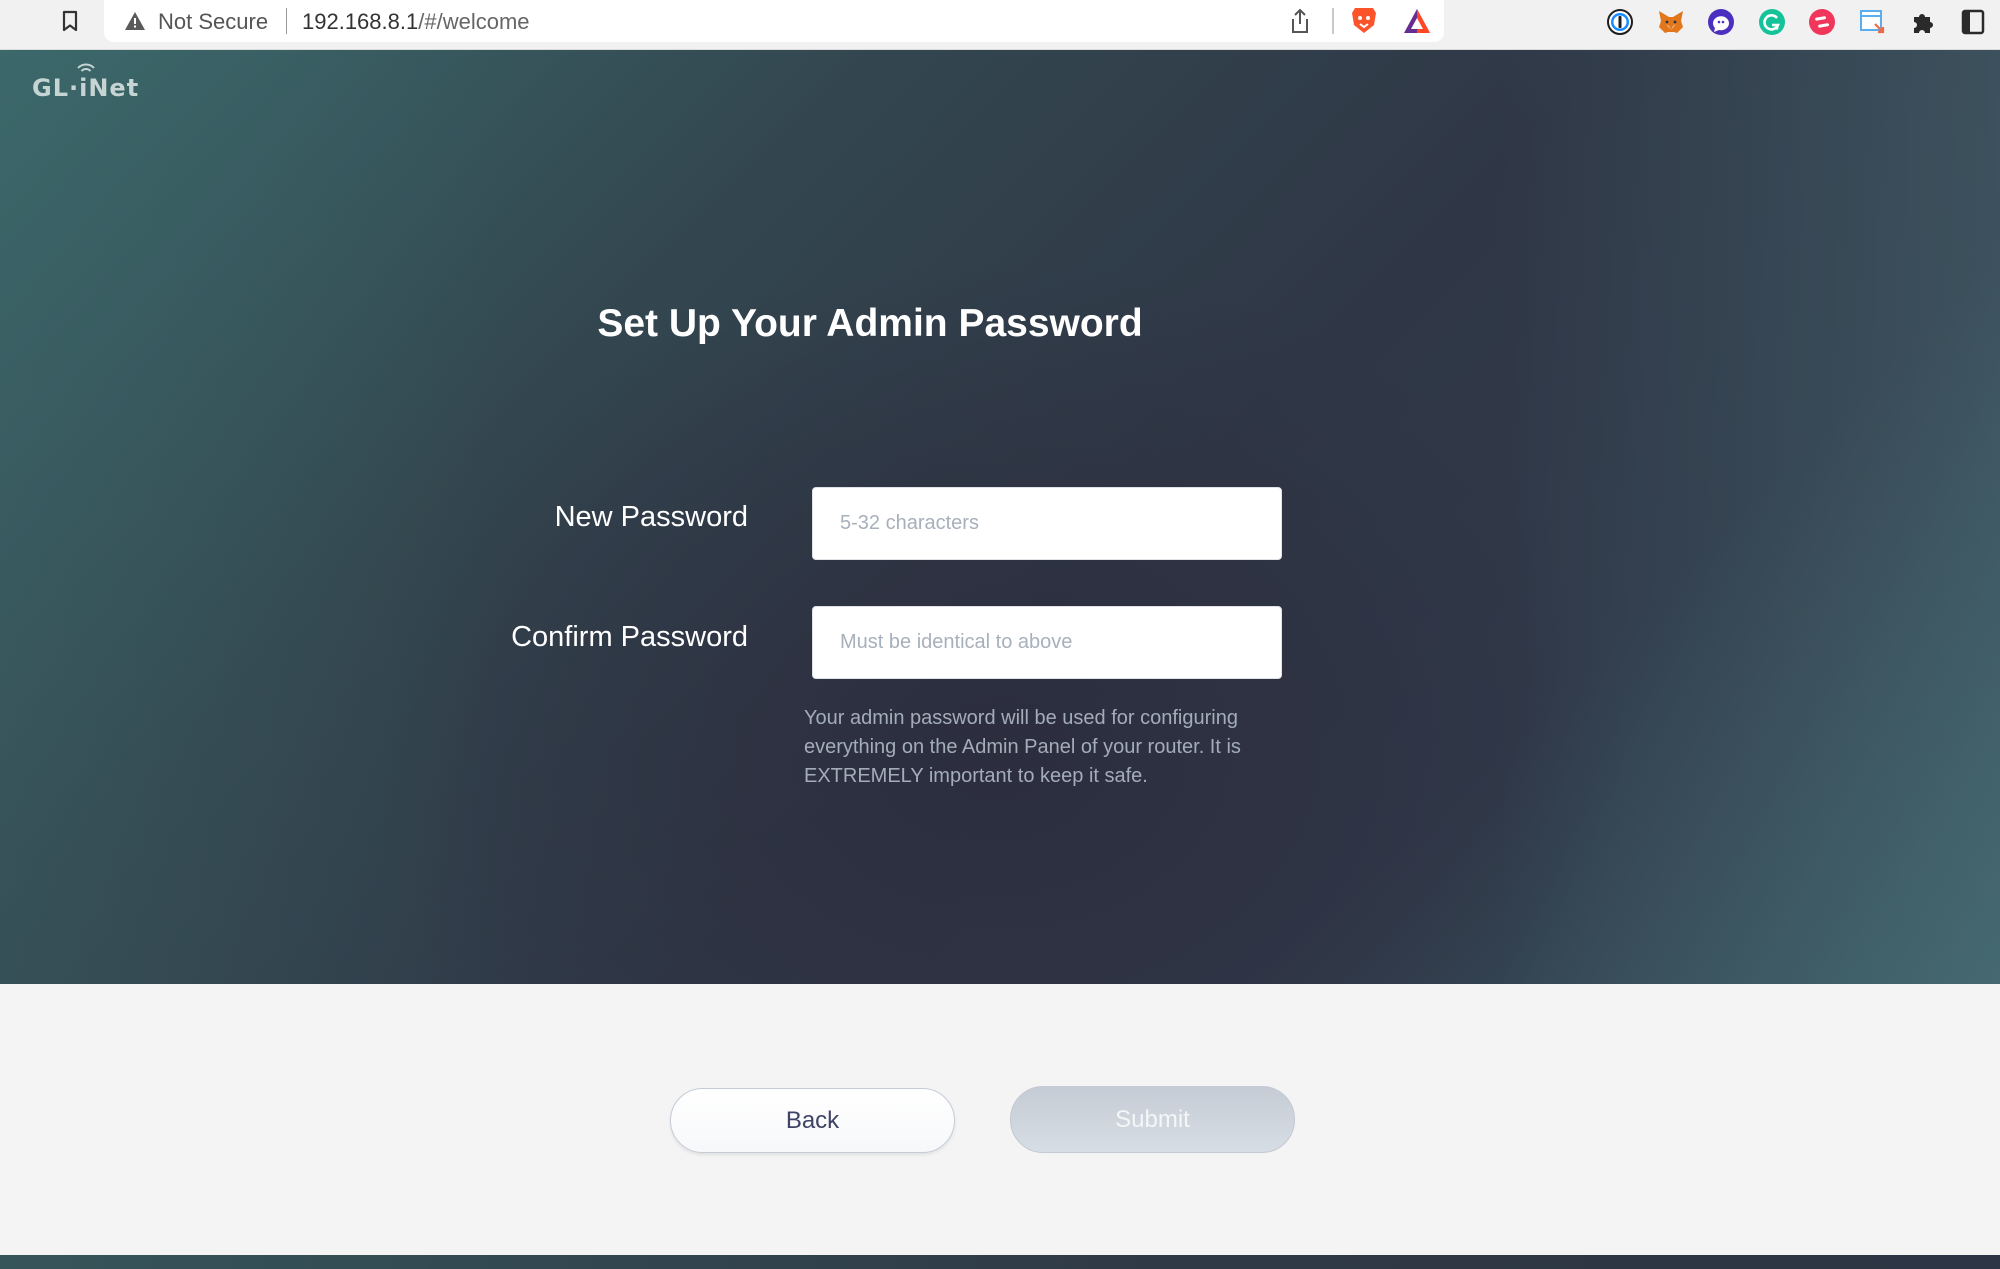 This screenshot has height=1269, width=2000. What do you see at coordinates (1721, 22) in the screenshot?
I see `chat-bubble-icon` at bounding box center [1721, 22].